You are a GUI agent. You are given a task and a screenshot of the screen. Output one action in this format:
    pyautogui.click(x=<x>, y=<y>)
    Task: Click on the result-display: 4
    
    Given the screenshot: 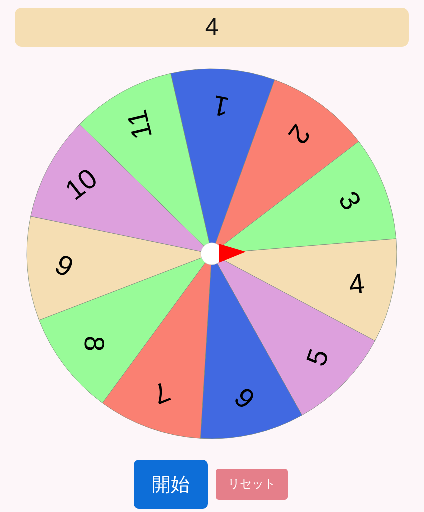 What is the action you would take?
    pyautogui.click(x=212, y=27)
    